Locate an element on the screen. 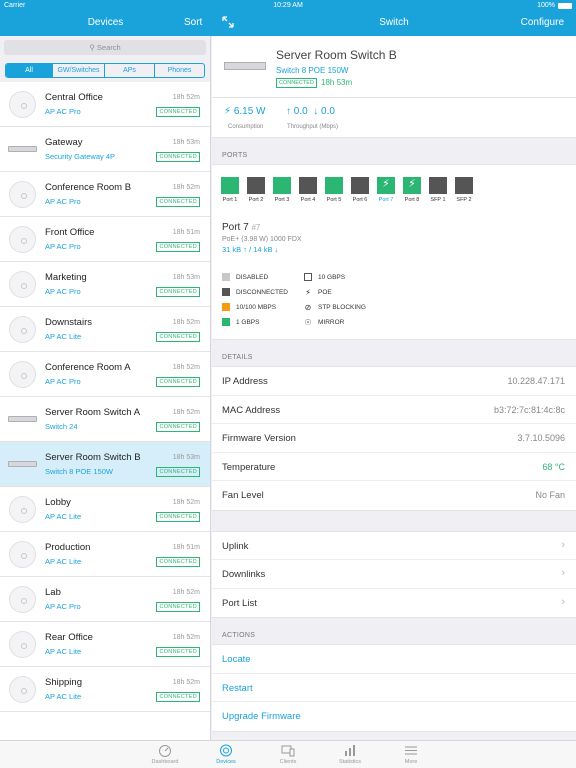 The width and height of the screenshot is (576, 768). actions-section-title: ACTIONS is located at coordinates (239, 635).